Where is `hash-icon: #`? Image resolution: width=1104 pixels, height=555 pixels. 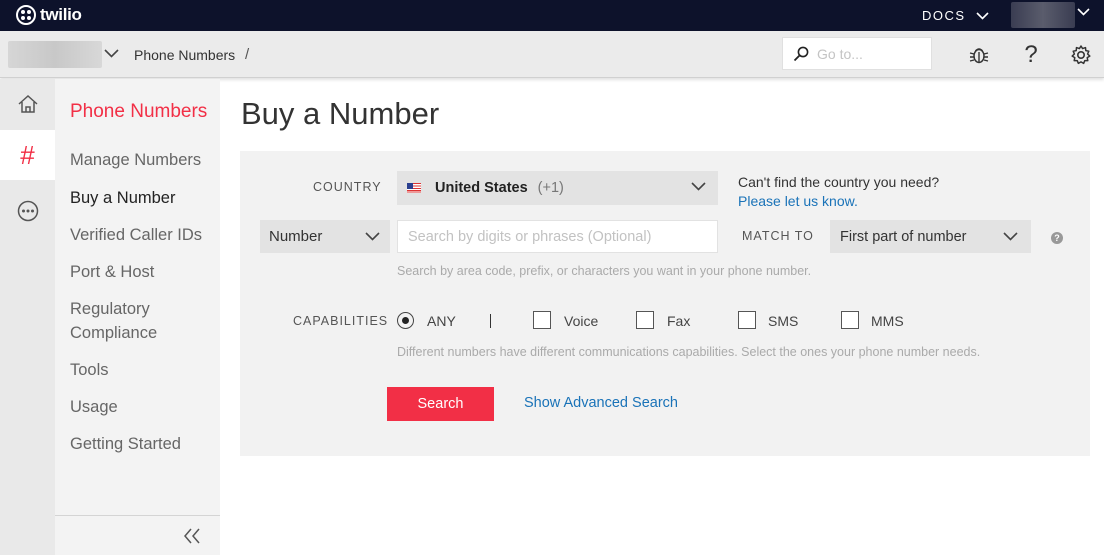
hash-icon: # is located at coordinates (27, 154).